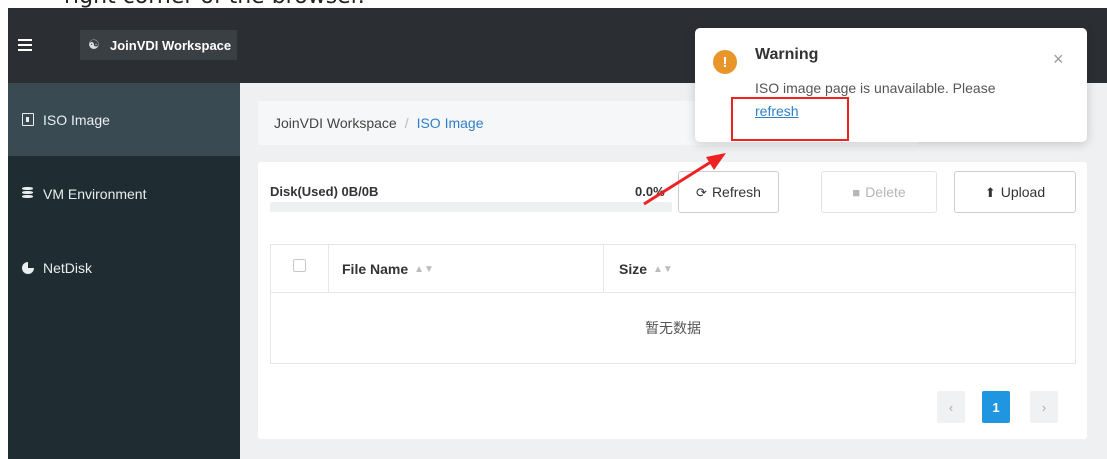  Describe the element at coordinates (76, 119) in the screenshot. I see `sidebar-item-label: ISO Image` at that location.